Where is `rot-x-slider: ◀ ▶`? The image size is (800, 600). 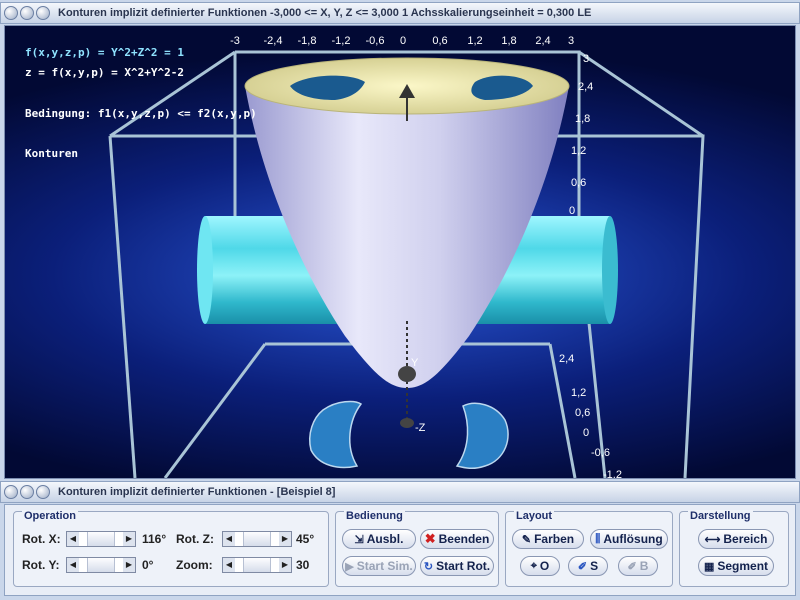
rot-x-slider: ◀ ▶ is located at coordinates (101, 539).